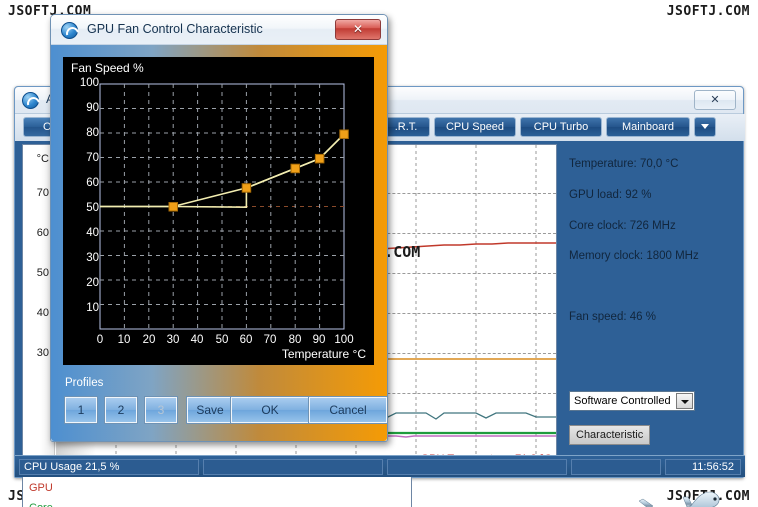 Image resolution: width=758 pixels, height=507 pixels. I want to click on y-axis-unit: °C, so click(42, 159).